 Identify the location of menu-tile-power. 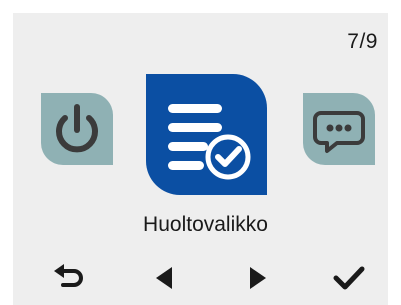
(77, 129).